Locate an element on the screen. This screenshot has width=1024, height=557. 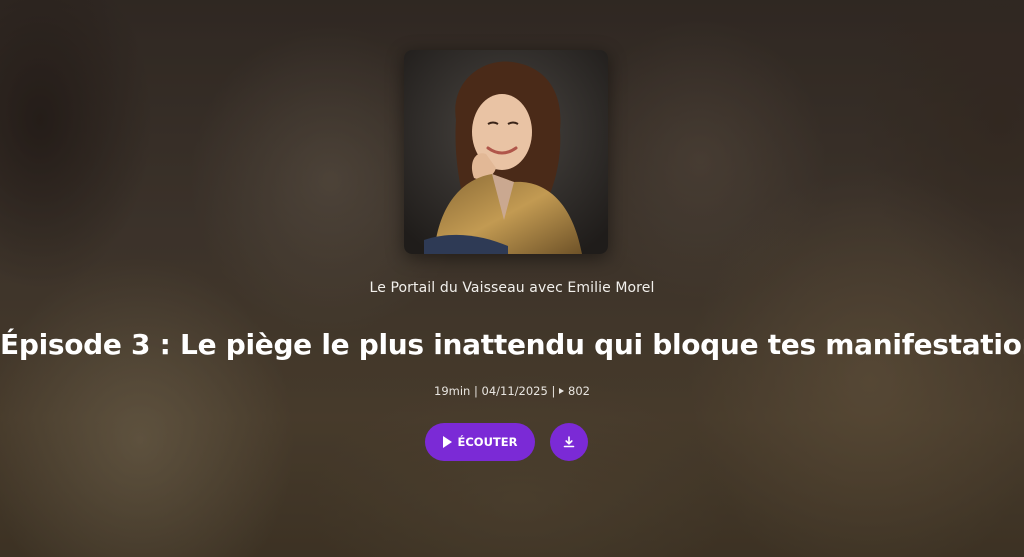
listen-button: ÉCOUTER is located at coordinates (480, 442).